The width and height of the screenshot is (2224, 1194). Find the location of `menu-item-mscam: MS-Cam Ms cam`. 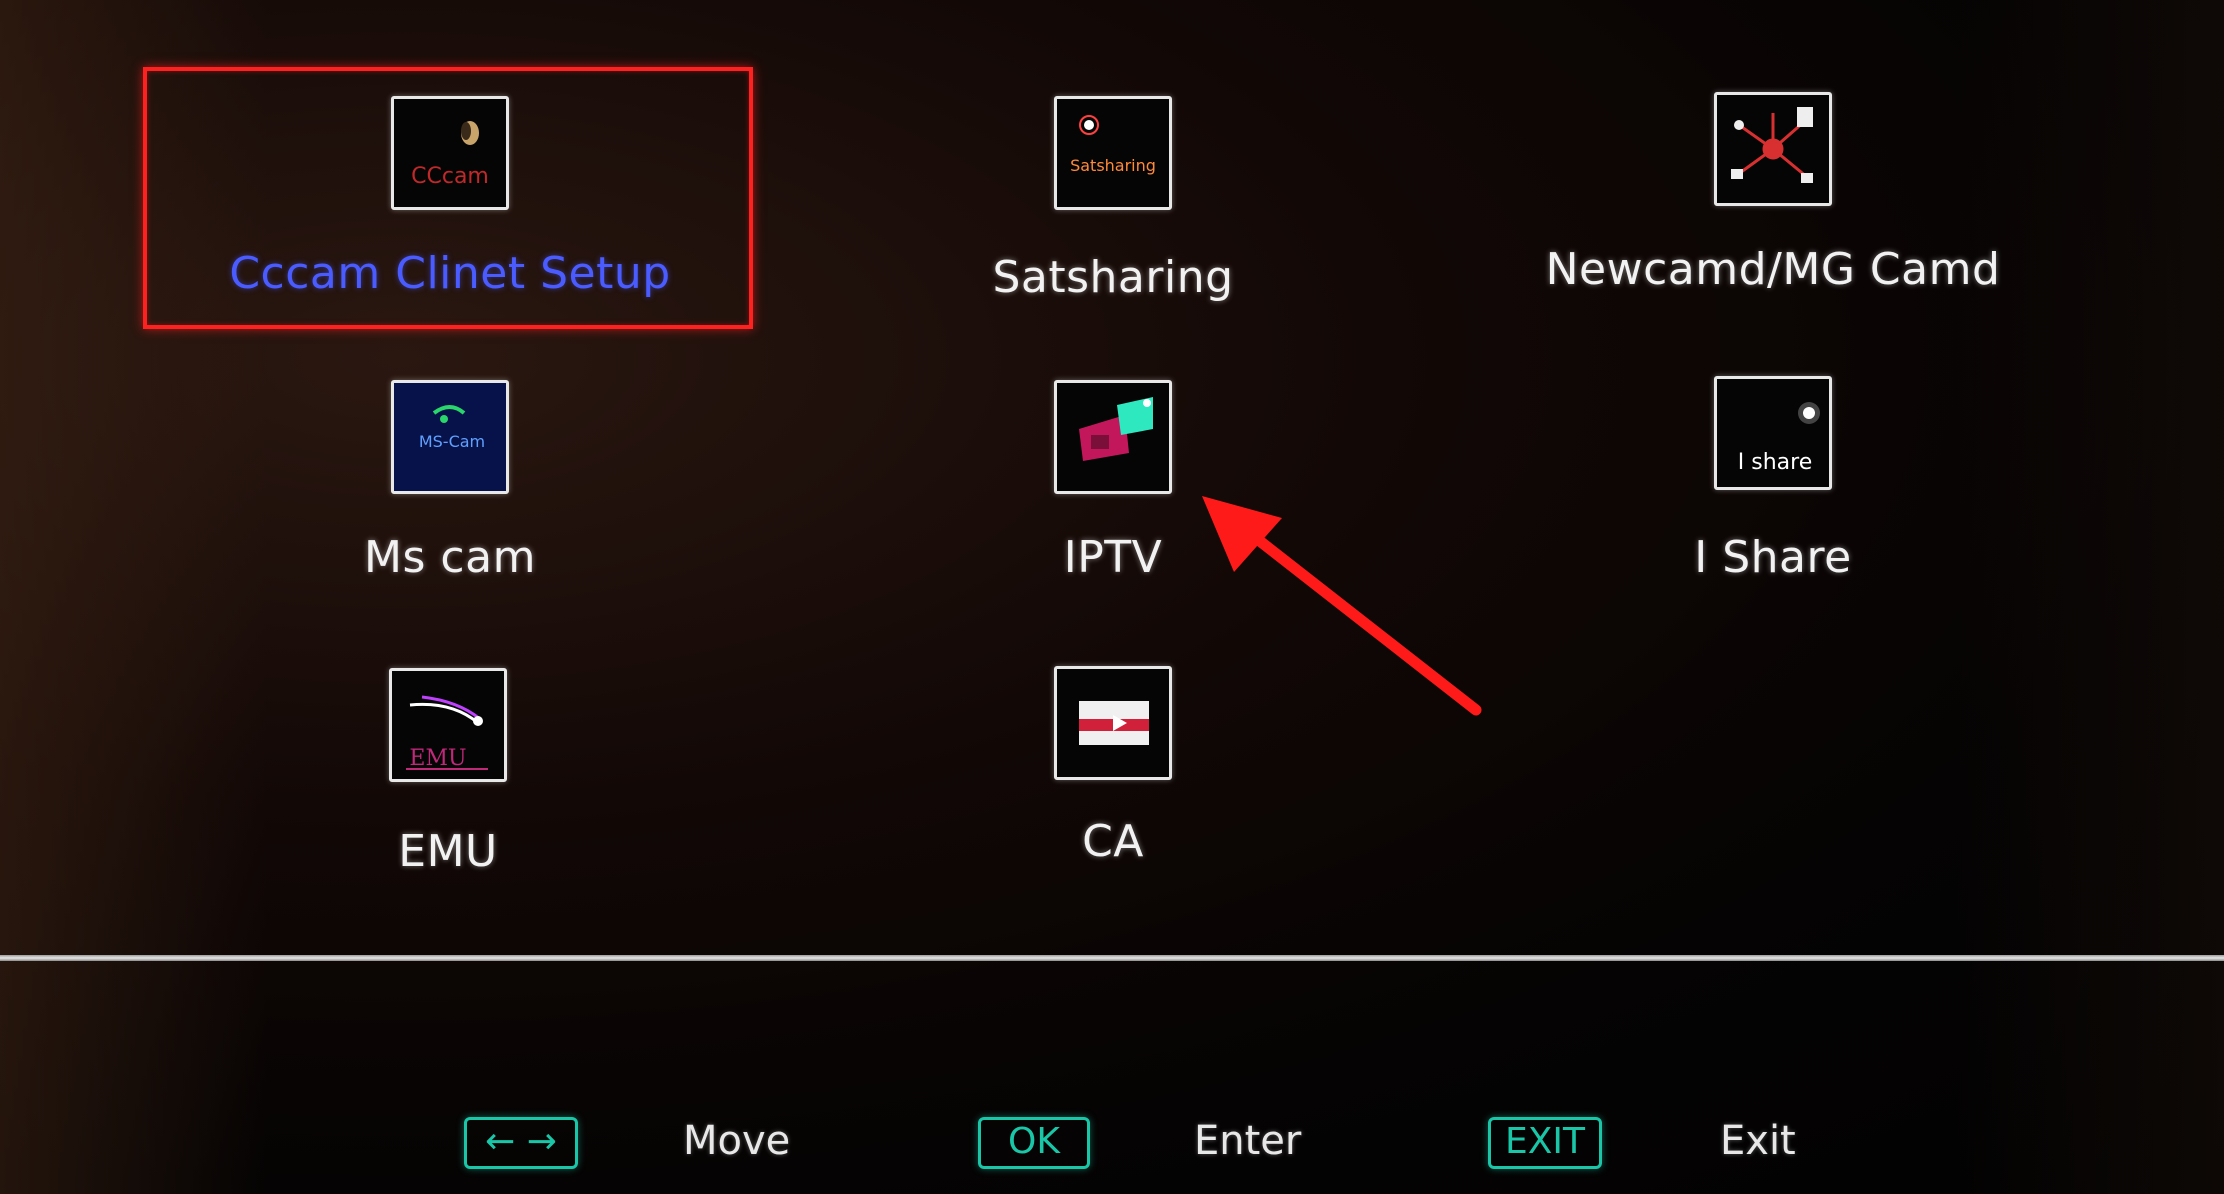

menu-item-mscam: MS-Cam Ms cam is located at coordinates (450, 482).